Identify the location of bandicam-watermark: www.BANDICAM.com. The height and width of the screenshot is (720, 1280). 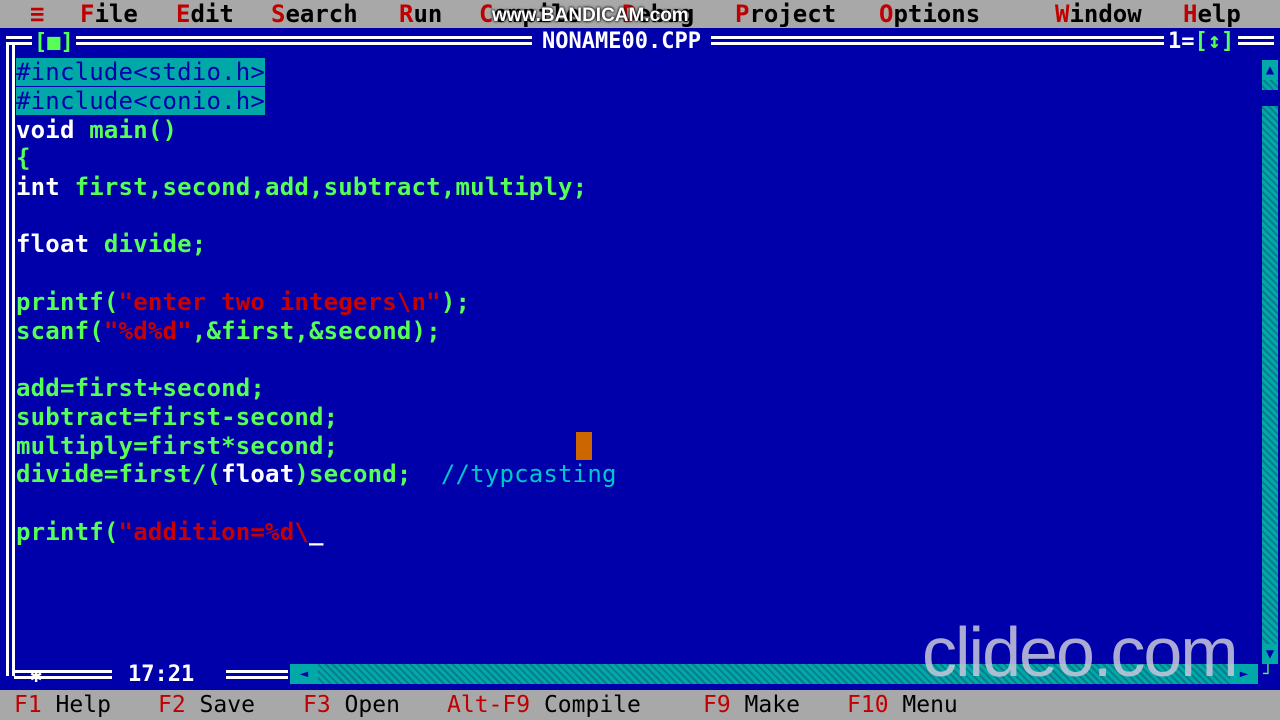
(590, 15).